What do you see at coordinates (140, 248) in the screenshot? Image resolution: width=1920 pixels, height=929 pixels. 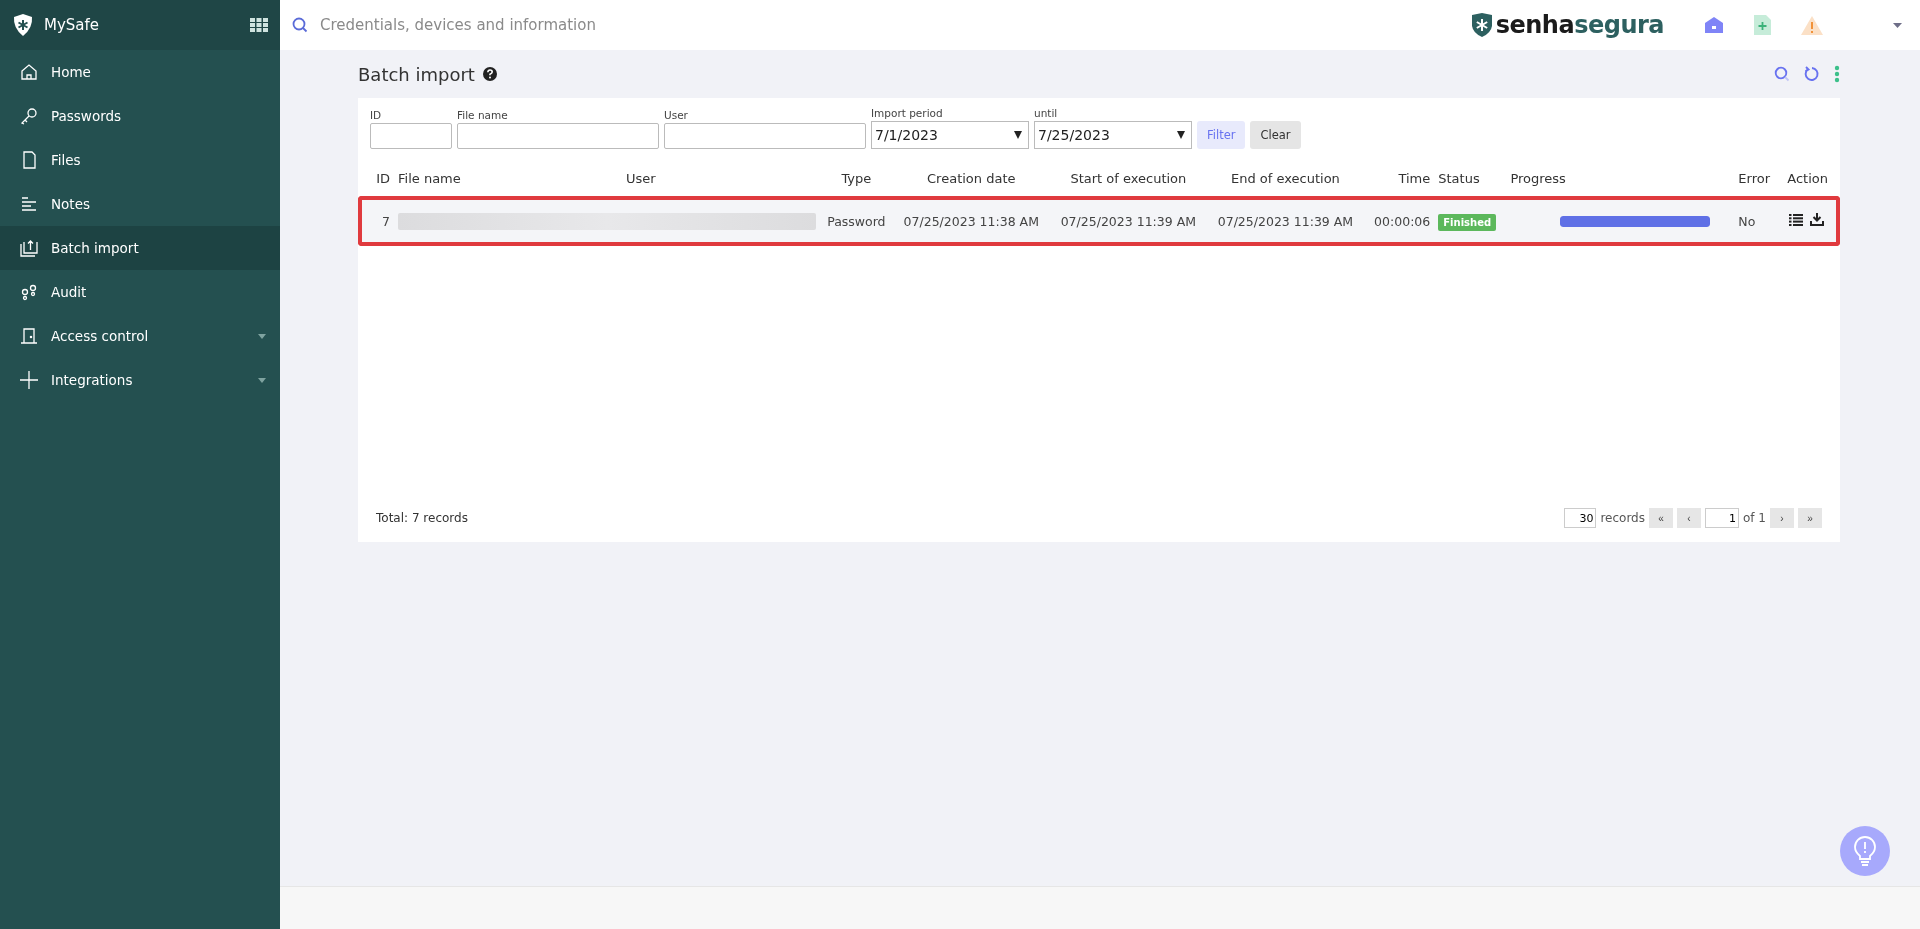 I see `sidebar-item: Batch import` at bounding box center [140, 248].